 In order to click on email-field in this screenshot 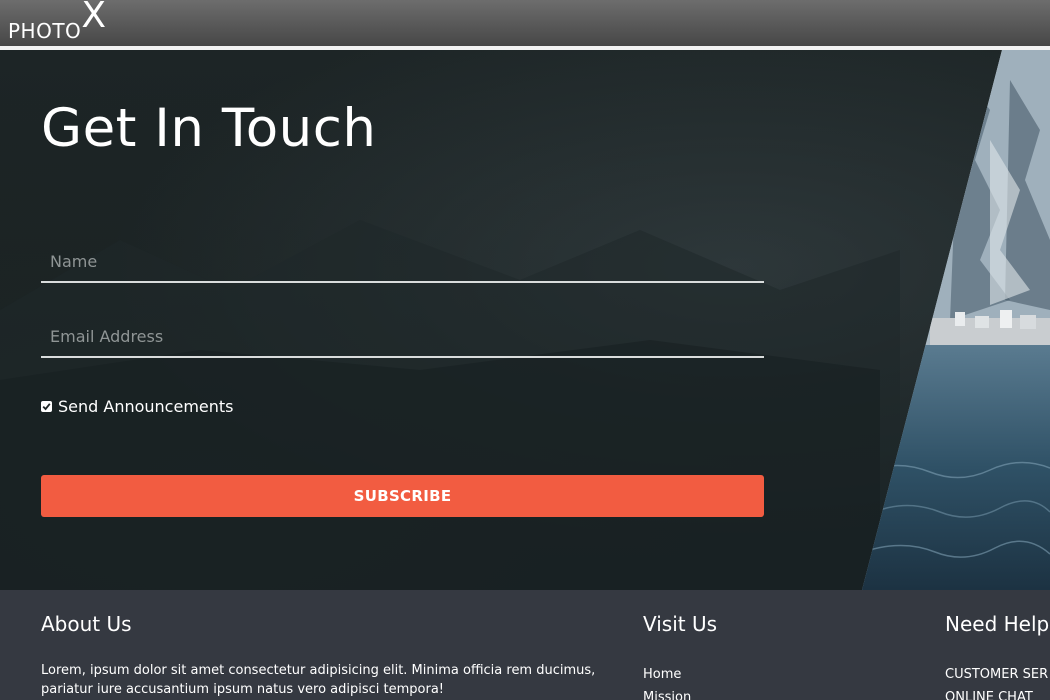, I will do `click(402, 337)`.